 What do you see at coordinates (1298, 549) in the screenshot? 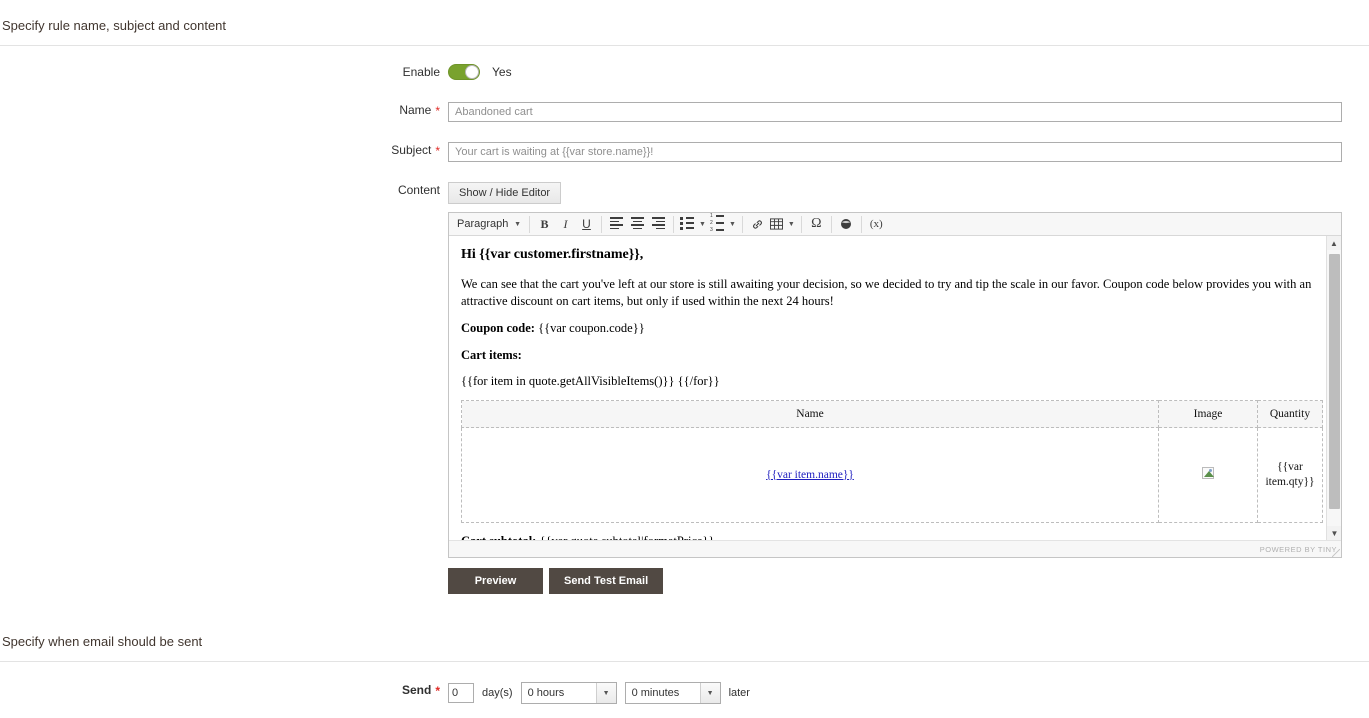
I see `editor-powered-by: POWERED BY TINY` at bounding box center [1298, 549].